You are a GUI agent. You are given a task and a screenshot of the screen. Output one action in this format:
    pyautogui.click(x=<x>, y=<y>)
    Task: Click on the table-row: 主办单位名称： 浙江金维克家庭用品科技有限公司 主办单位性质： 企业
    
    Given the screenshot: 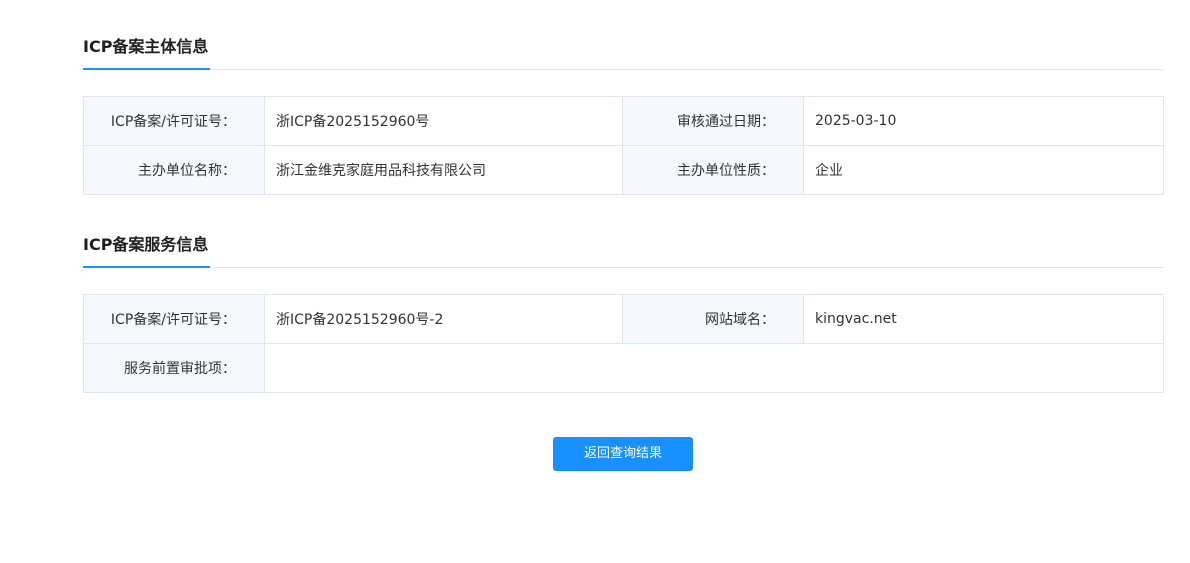 What is the action you would take?
    pyautogui.click(x=623, y=170)
    